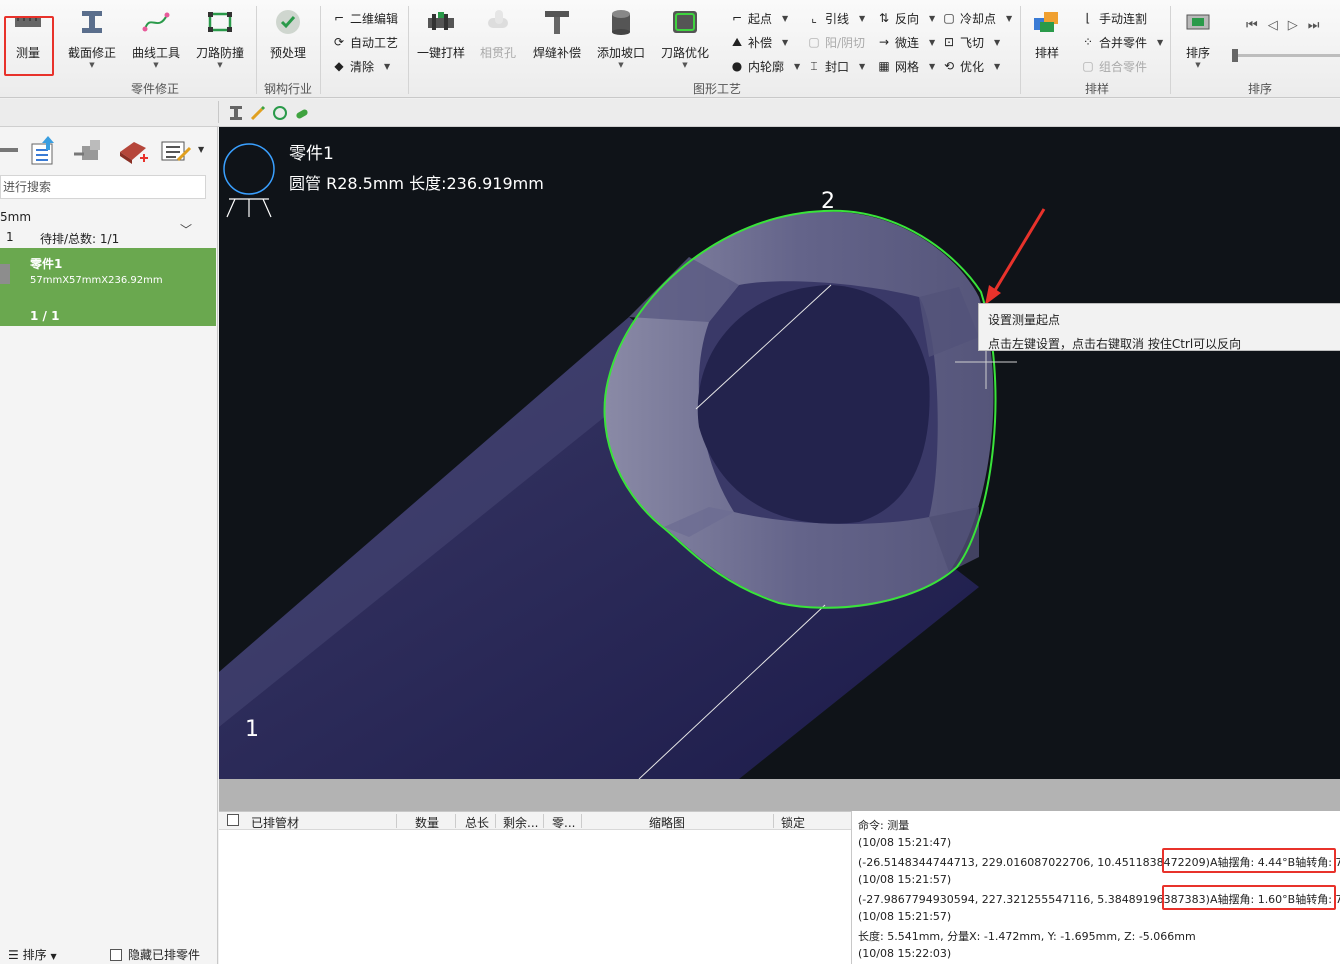  I want to click on measure-tooltip: 设置测量起点 点击左键设置，点击右键取消 按住Ctrl可以反向, so click(1159, 327).